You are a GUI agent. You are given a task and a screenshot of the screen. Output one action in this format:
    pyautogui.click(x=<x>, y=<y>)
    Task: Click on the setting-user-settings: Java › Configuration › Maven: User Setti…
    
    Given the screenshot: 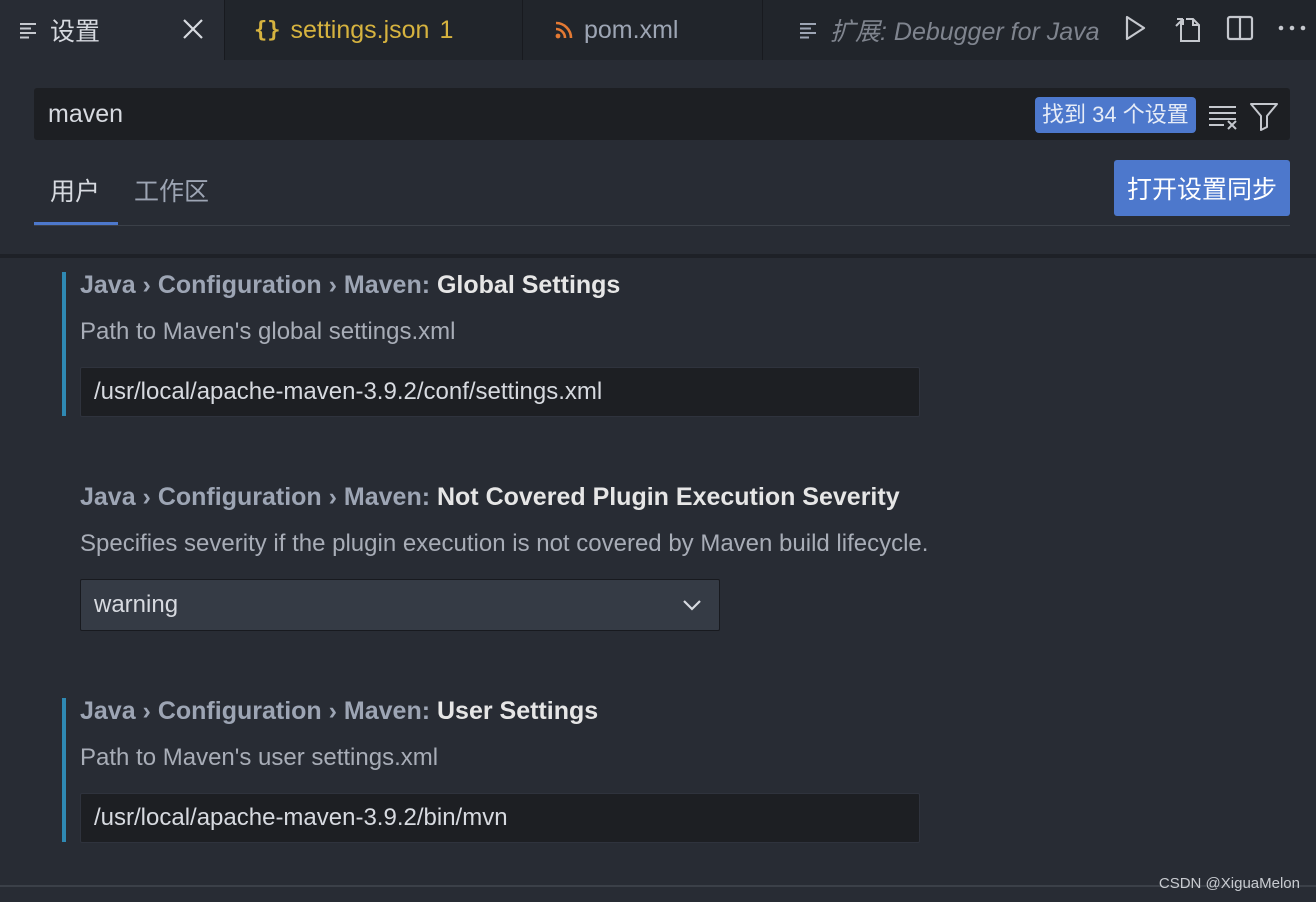 What is the action you would take?
    pyautogui.click(x=662, y=770)
    